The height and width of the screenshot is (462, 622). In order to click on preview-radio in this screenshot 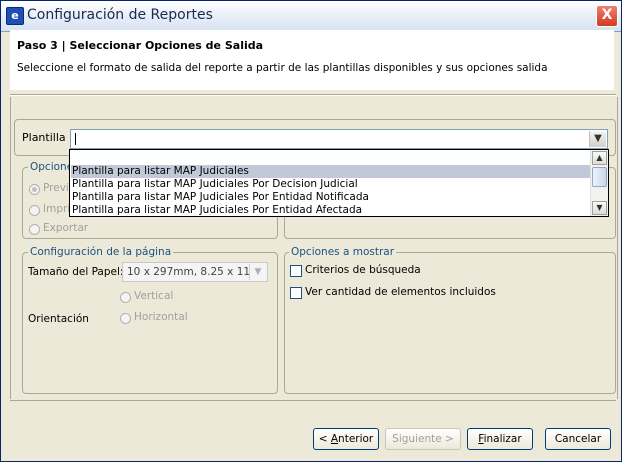, I will do `click(34, 189)`.